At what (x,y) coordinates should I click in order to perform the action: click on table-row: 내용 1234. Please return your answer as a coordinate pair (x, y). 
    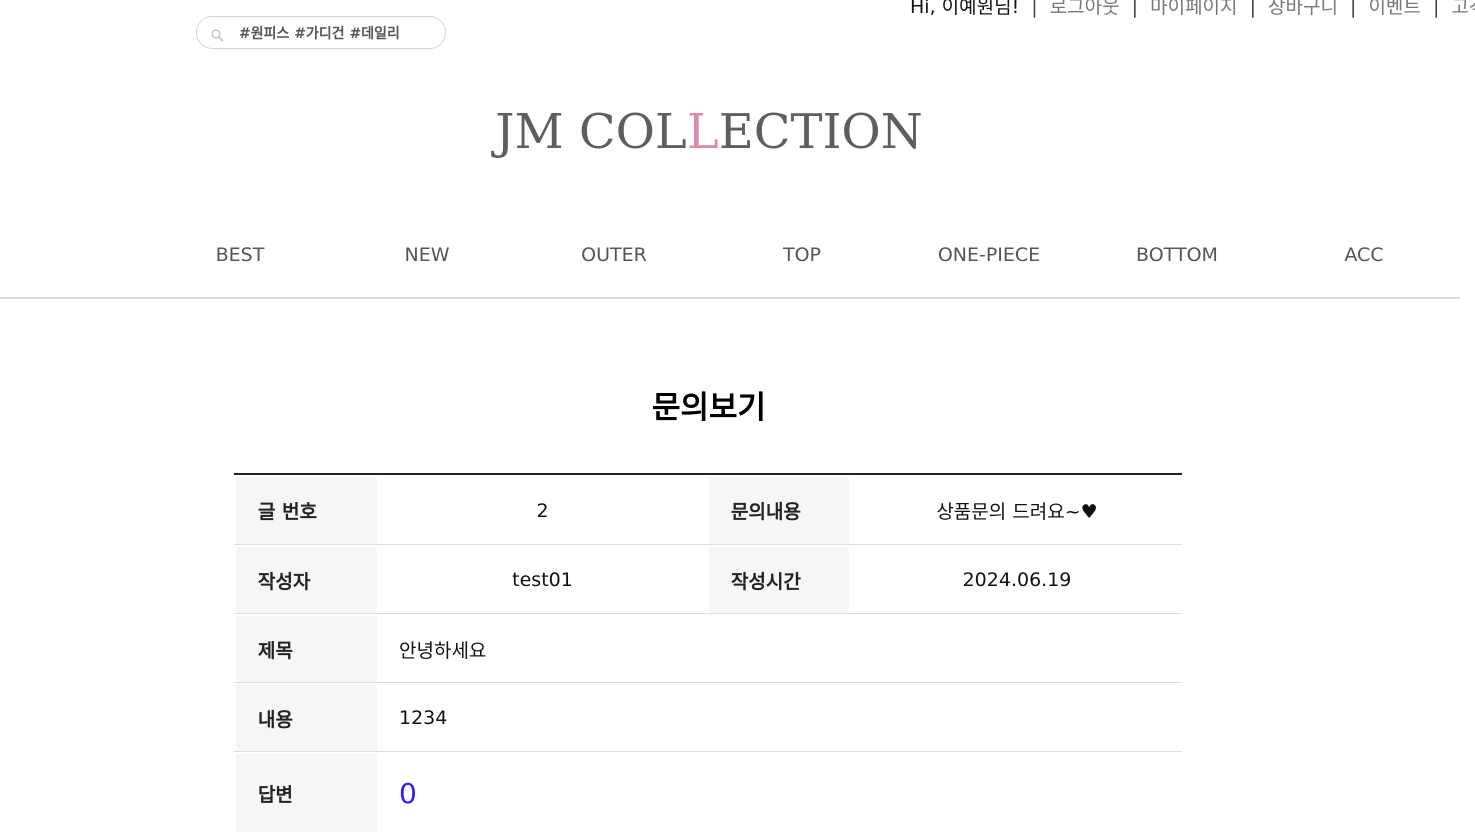
    Looking at the image, I should click on (708, 717).